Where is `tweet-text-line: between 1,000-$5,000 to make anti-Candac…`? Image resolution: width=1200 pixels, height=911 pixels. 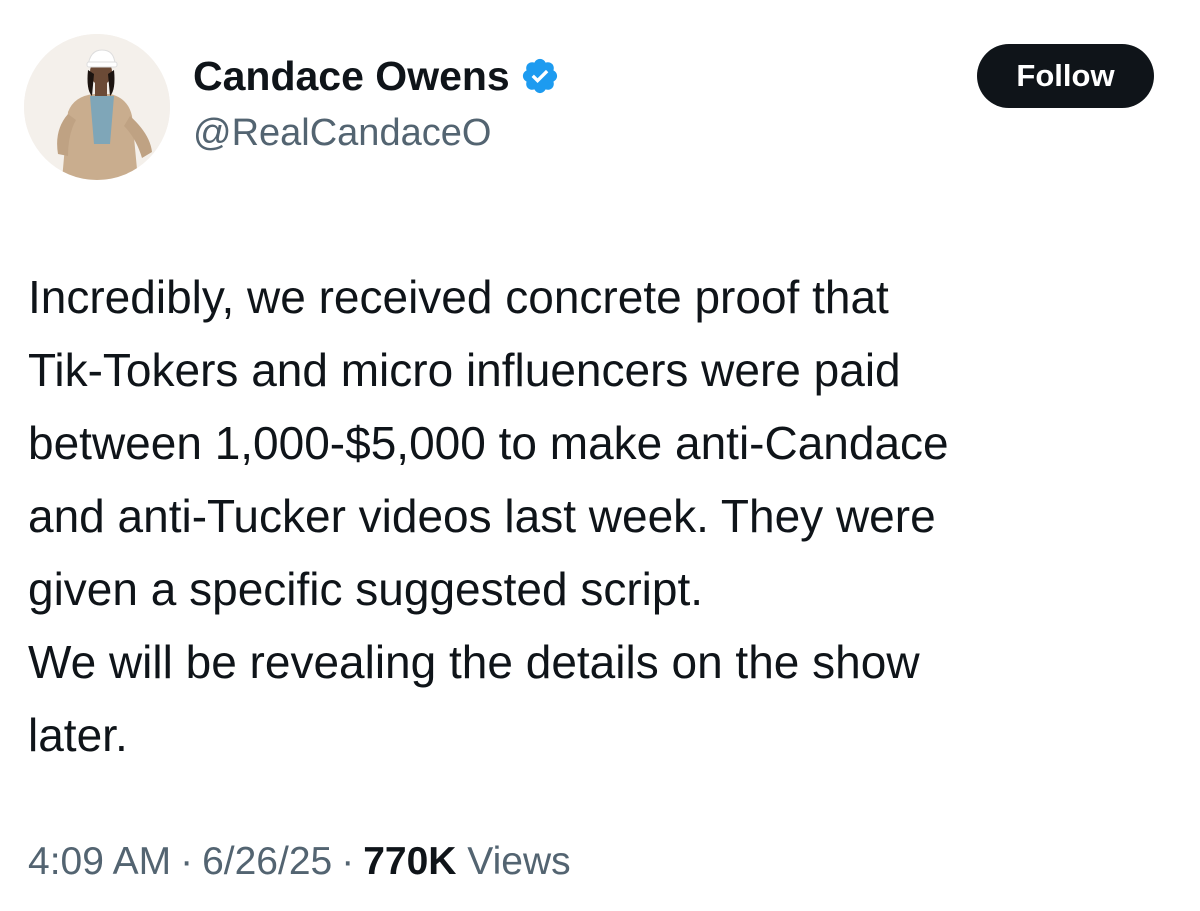 tweet-text-line: between 1,000-$5,000 to make anti-Candac… is located at coordinates (488, 443).